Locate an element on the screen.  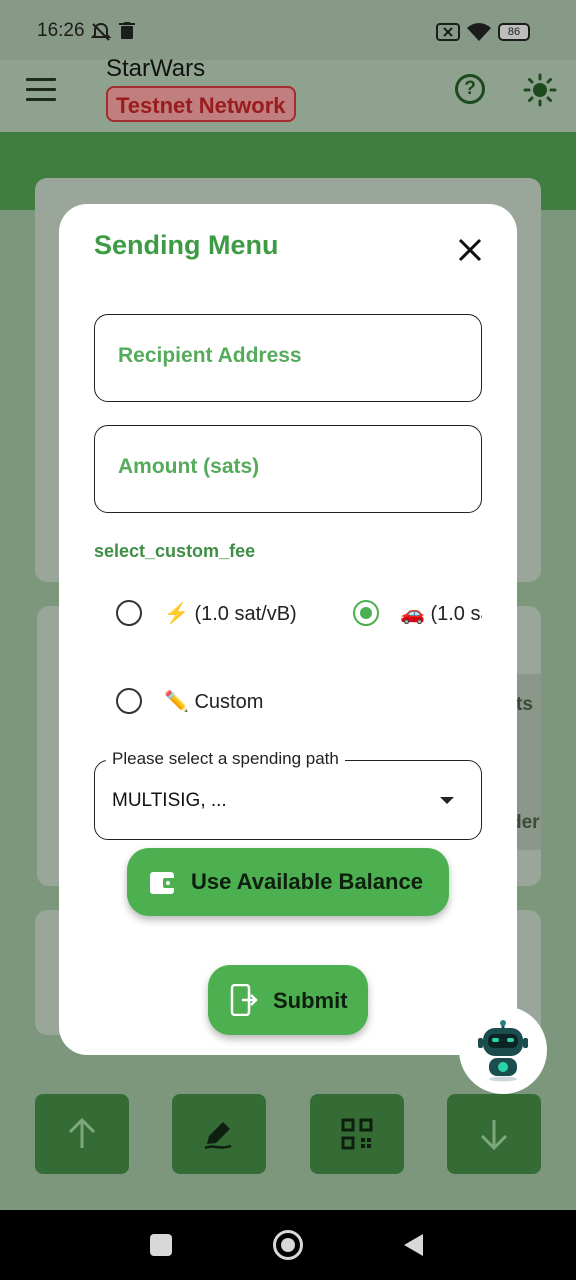
fee-radio-fast is located at coordinates (129, 613).